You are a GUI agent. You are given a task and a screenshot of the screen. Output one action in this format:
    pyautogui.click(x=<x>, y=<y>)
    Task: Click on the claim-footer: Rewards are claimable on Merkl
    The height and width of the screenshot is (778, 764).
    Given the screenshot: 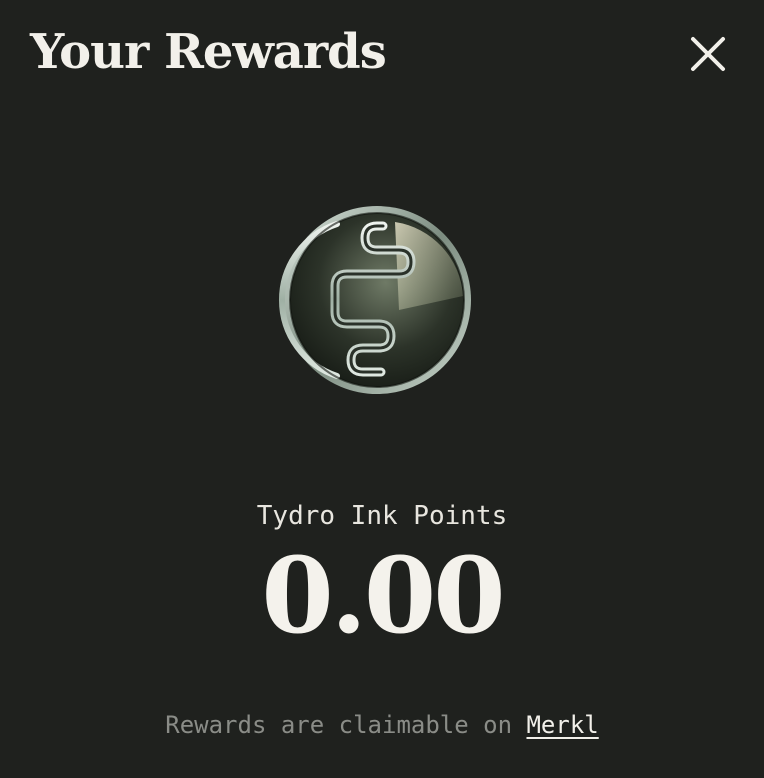 What is the action you would take?
    pyautogui.click(x=382, y=725)
    